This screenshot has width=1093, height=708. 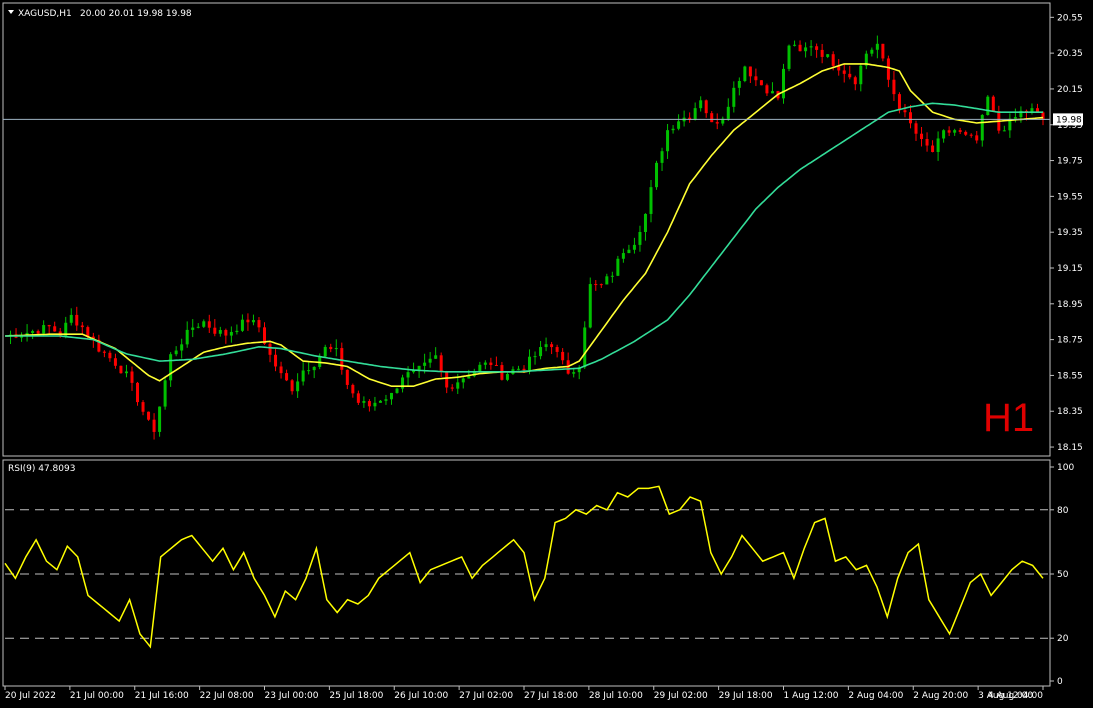 What do you see at coordinates (1070, 162) in the screenshot?
I see `price-tick-label: 19.75` at bounding box center [1070, 162].